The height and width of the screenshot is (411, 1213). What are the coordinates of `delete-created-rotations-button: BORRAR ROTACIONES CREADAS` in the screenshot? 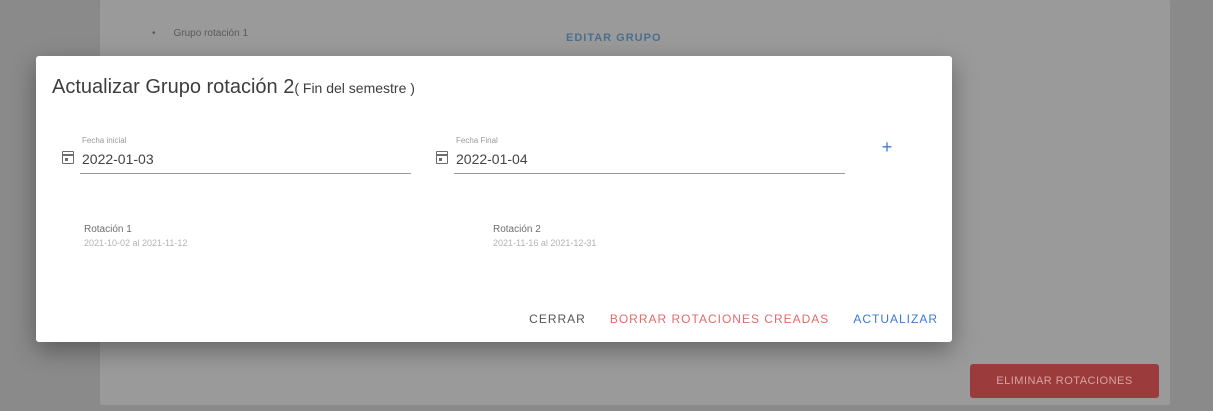 It's located at (719, 319).